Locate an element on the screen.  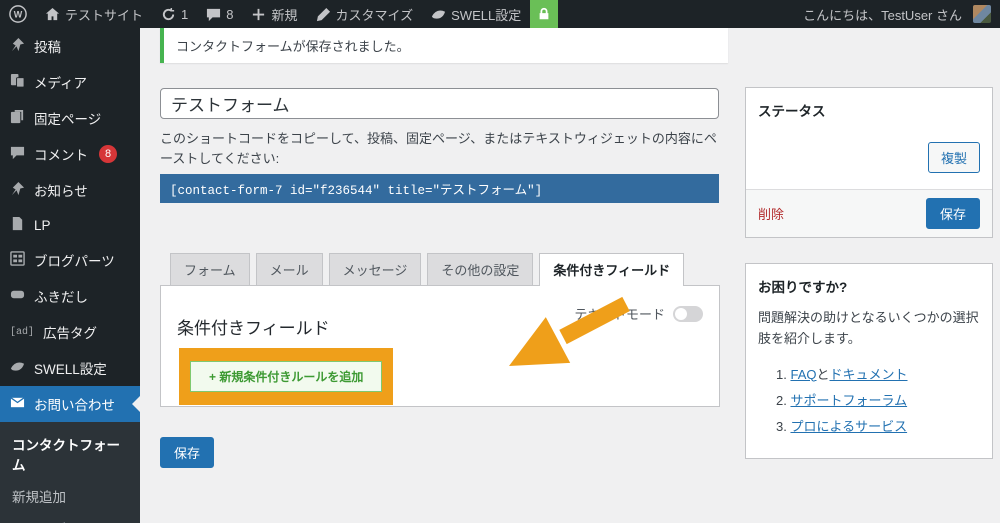
delete-link: 削除 is located at coordinates (771, 213).